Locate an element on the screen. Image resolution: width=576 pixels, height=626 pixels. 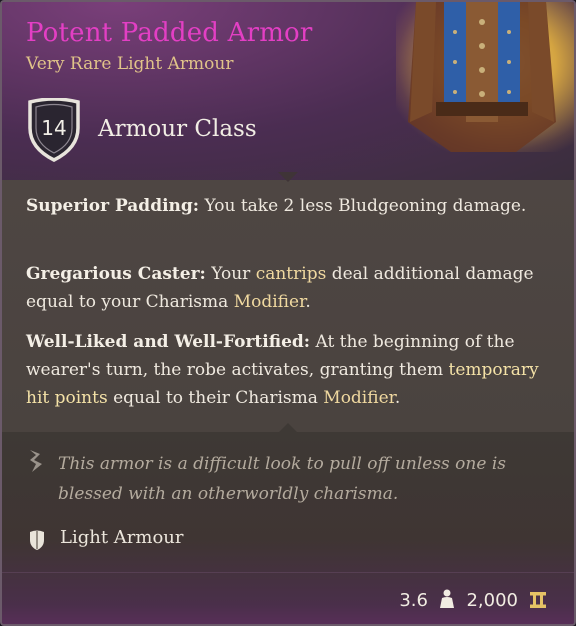
property-text: Your is located at coordinates (230, 274).